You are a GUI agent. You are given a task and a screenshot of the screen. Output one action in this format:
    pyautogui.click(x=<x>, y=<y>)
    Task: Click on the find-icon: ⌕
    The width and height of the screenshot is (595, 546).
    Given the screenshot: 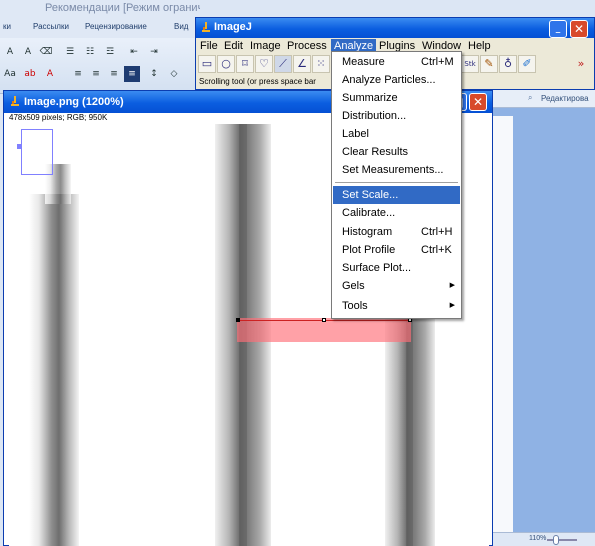 What is the action you would take?
    pyautogui.click(x=530, y=98)
    